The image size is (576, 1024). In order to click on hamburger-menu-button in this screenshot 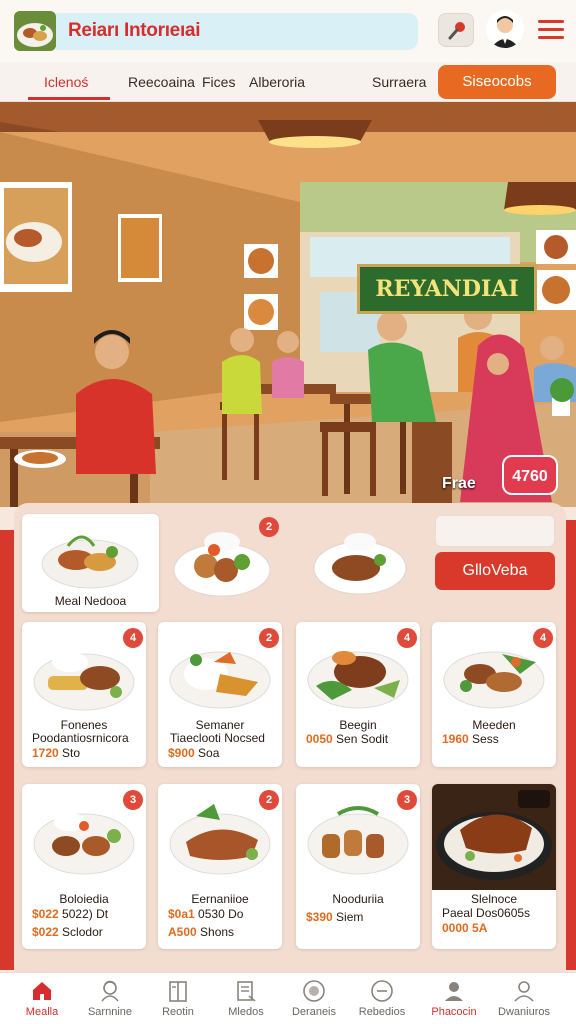, I will do `click(551, 31)`.